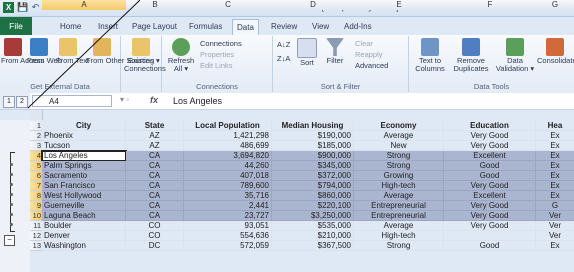  What do you see at coordinates (36, 176) in the screenshot?
I see `row-header: 6` at bounding box center [36, 176].